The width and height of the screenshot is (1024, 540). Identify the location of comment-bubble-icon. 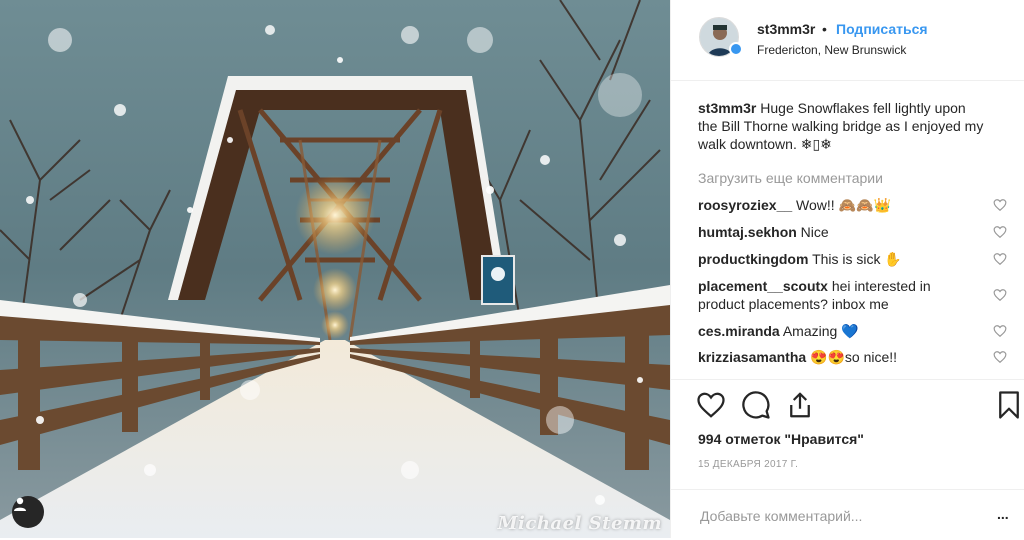
(756, 405).